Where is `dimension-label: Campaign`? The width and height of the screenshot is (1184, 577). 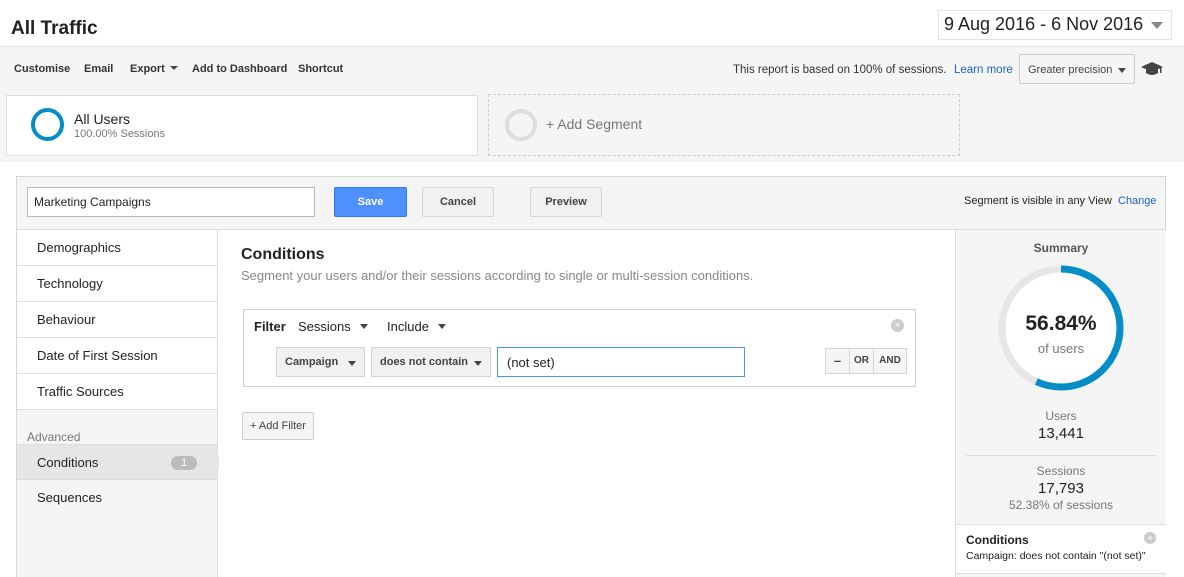
dimension-label: Campaign is located at coordinates (312, 362).